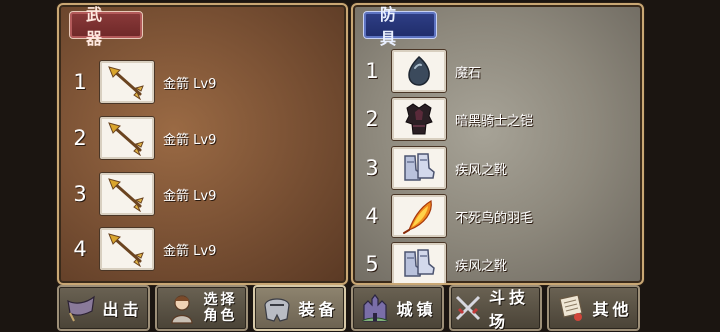 This screenshot has height=332, width=720. I want to click on crossed-swords-icon, so click(468, 308).